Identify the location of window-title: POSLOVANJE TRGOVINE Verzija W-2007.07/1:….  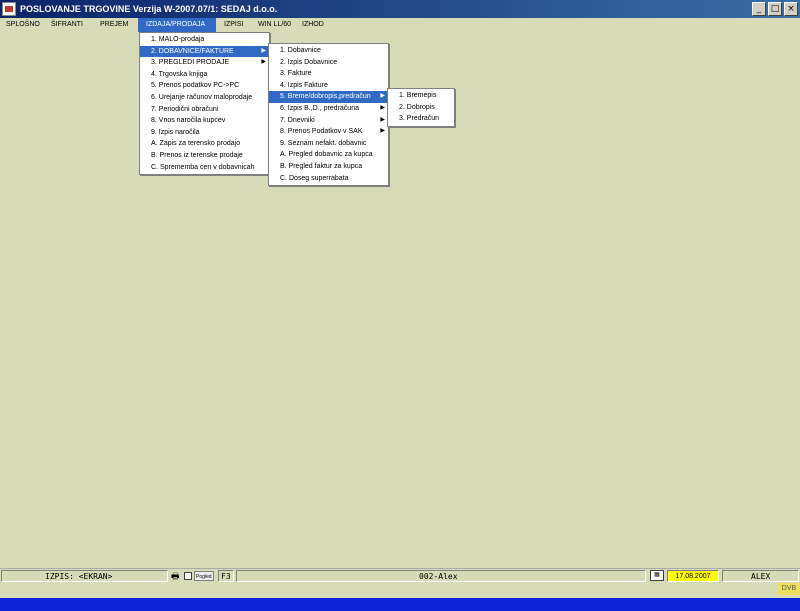
(149, 9).